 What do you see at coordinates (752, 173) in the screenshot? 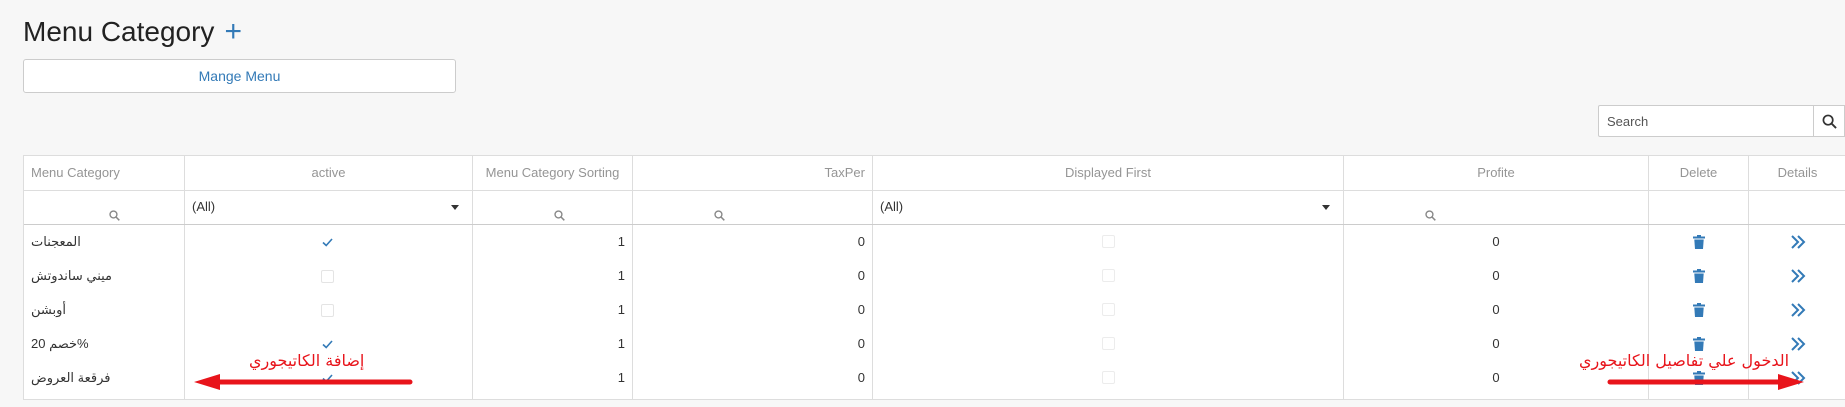
I see `header-taxper: TaxPer` at bounding box center [752, 173].